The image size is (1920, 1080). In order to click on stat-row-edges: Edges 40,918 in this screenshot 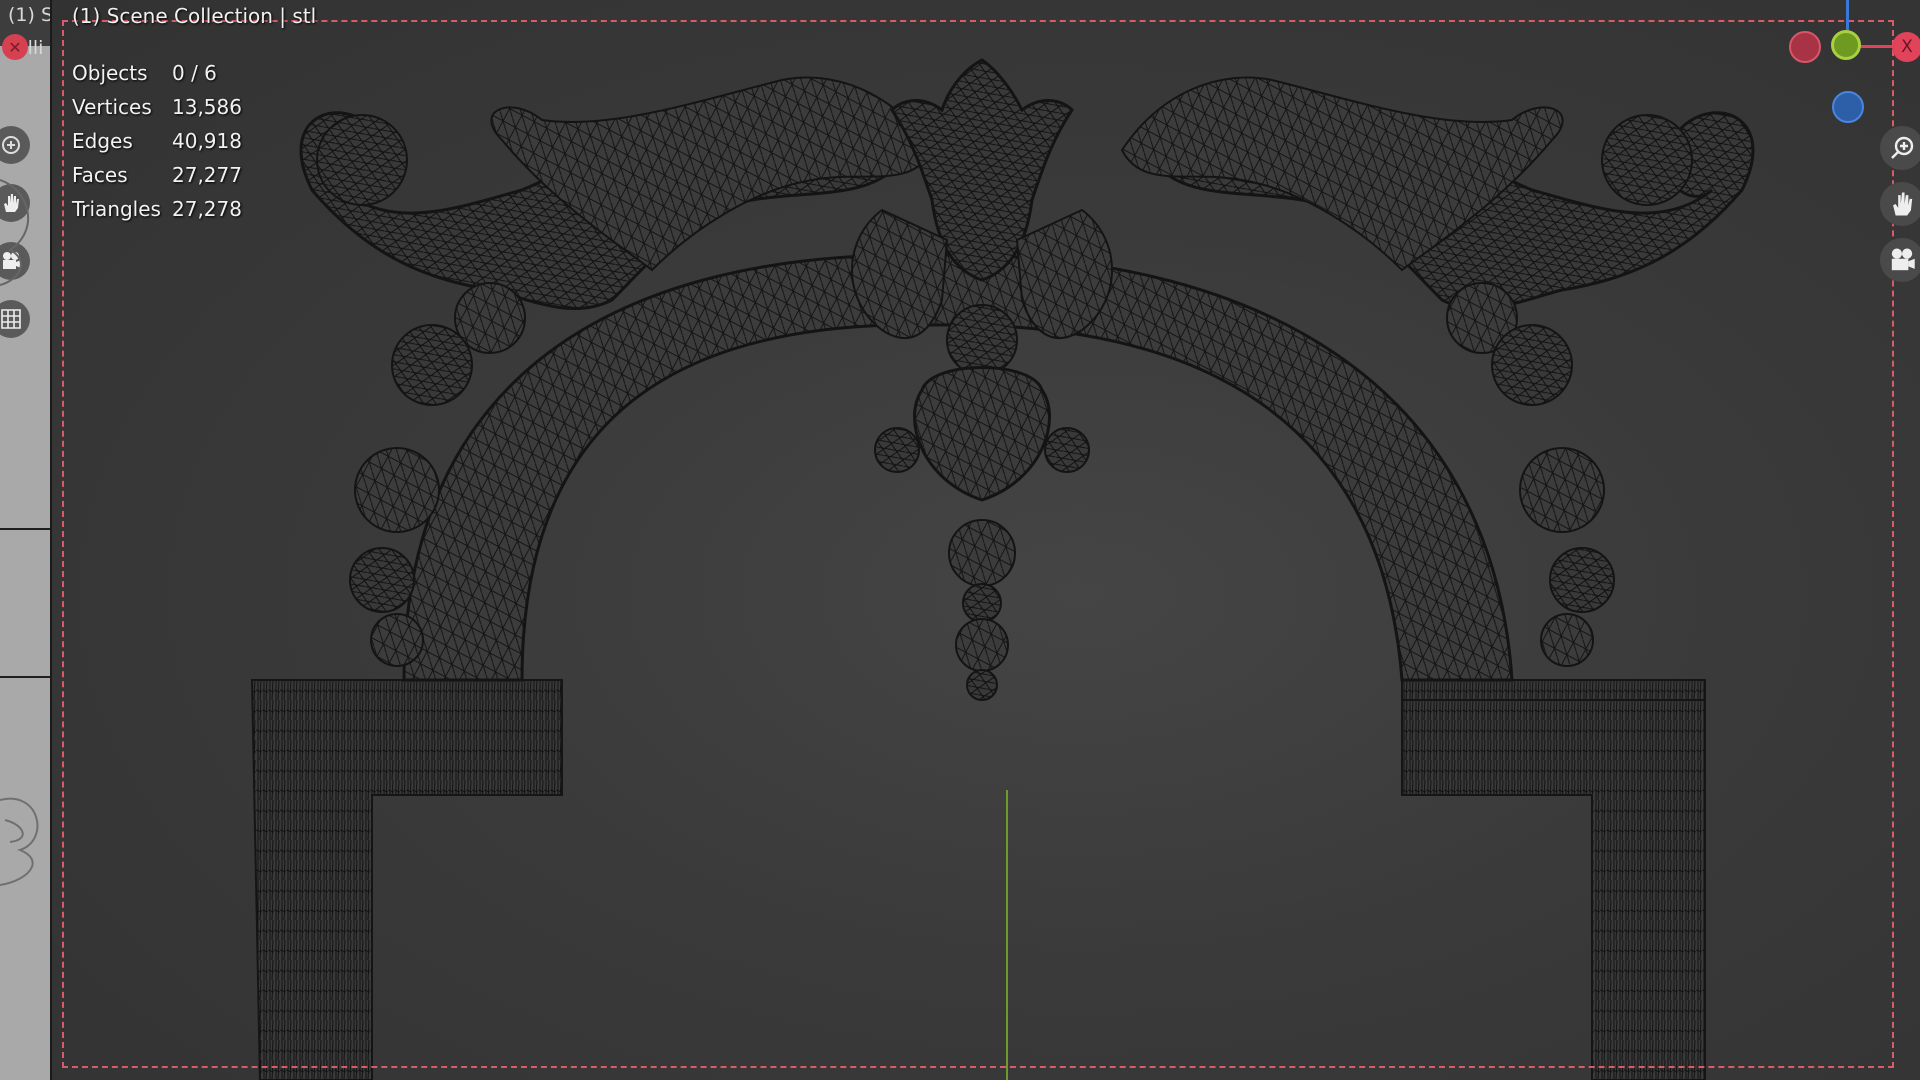, I will do `click(157, 141)`.